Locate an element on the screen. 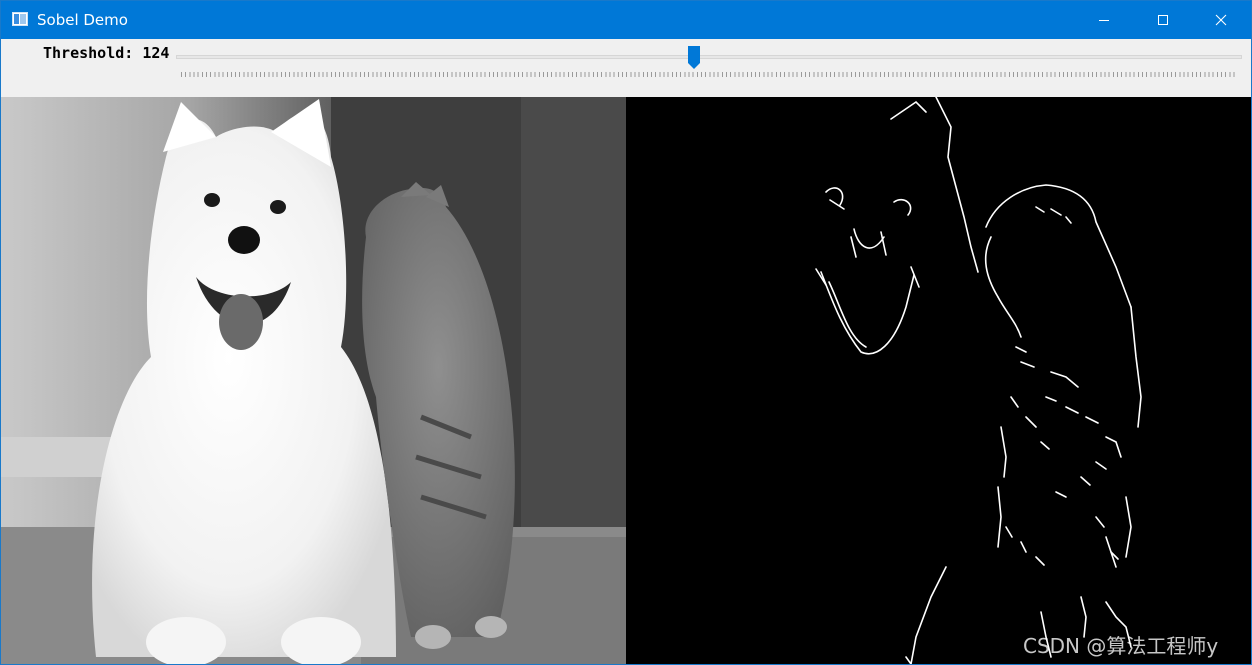 This screenshot has height=665, width=1252. minimize-button is located at coordinates (1104, 20).